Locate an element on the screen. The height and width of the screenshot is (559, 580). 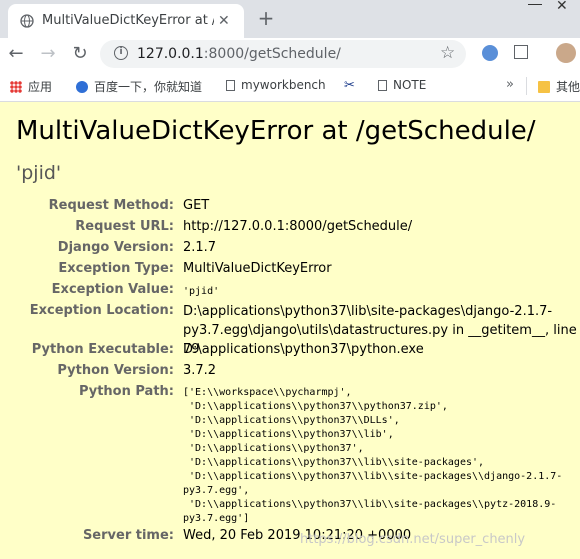
bookmarks-bar: 应用 百度一下，你就知道 myworkbench ✂ NOTE » 其他 is located at coordinates (290, 86).